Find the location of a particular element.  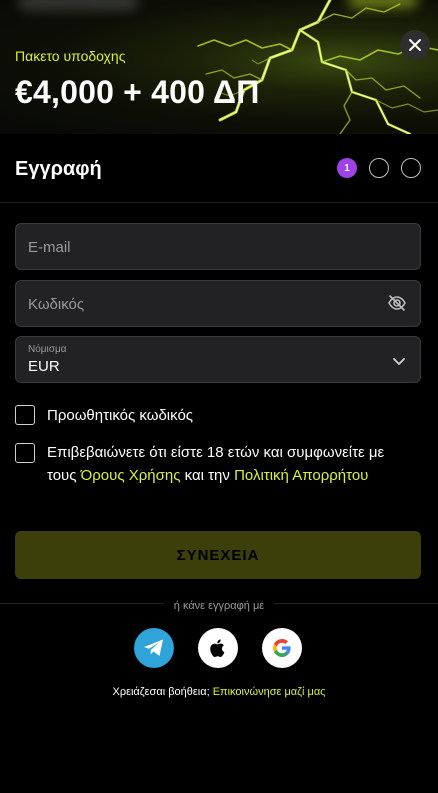

apple-icon is located at coordinates (217, 648).